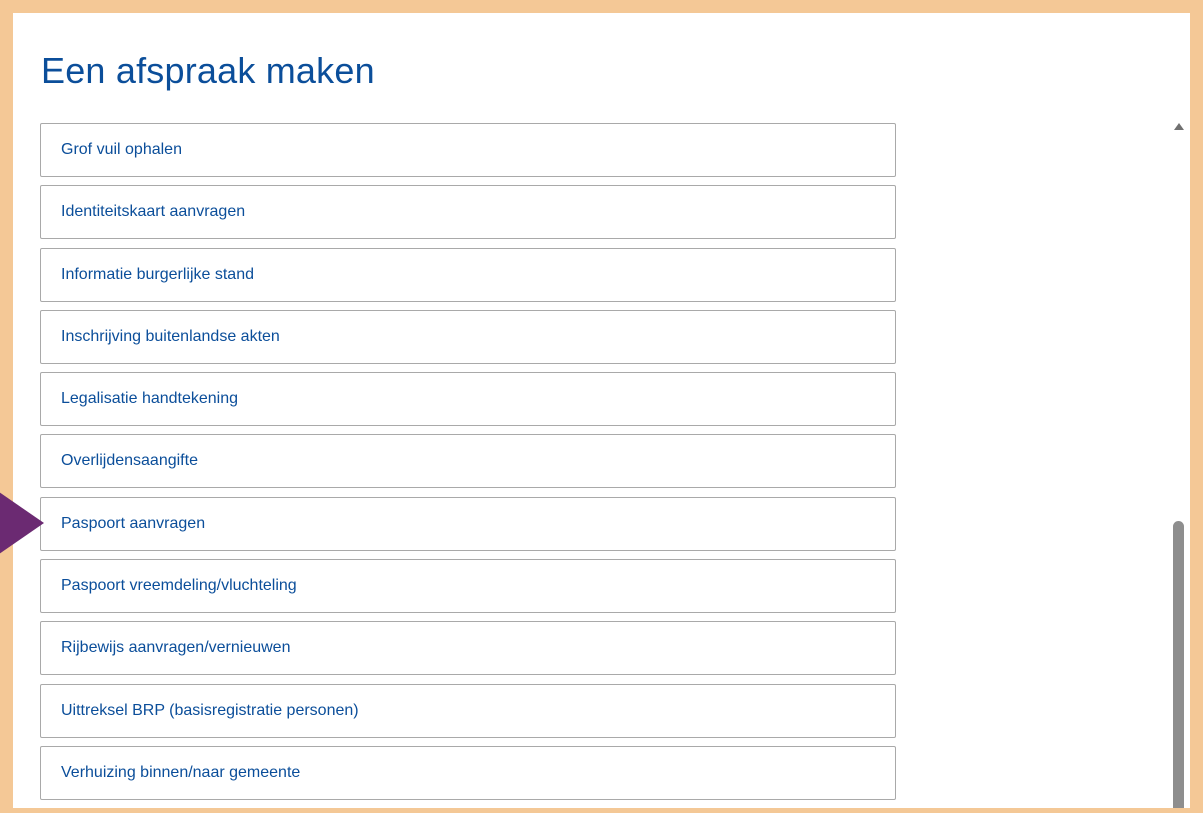 The image size is (1203, 813). I want to click on pointer-arrow-shape, so click(22, 523).